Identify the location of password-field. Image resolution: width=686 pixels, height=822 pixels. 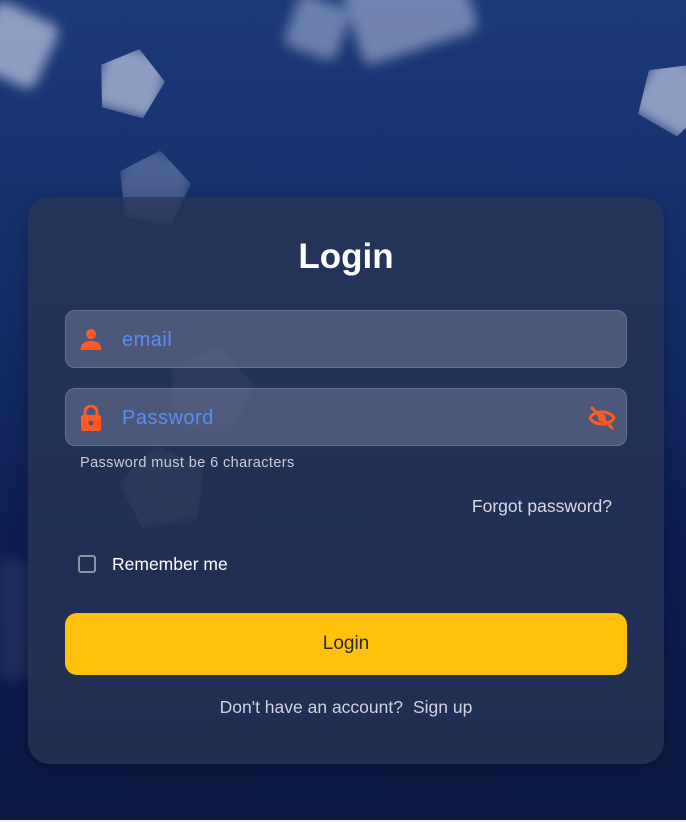
(346, 417).